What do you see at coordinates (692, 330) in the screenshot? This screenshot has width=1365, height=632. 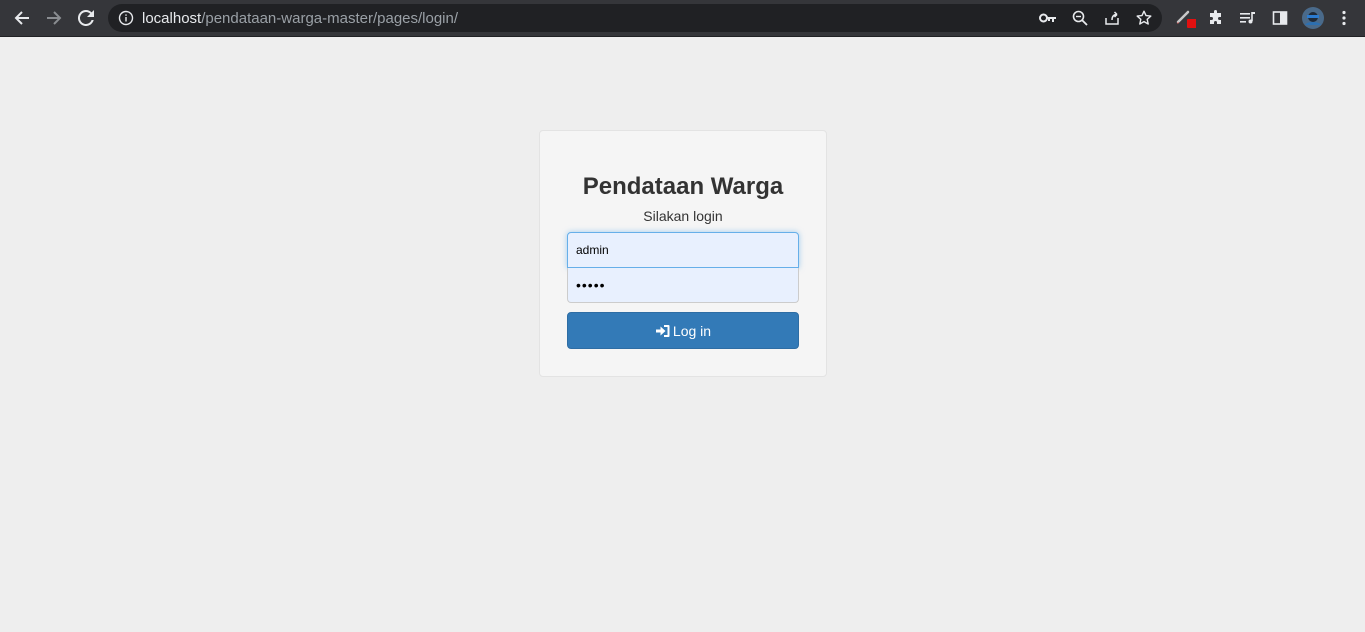 I see `login-button-label: Log in` at bounding box center [692, 330].